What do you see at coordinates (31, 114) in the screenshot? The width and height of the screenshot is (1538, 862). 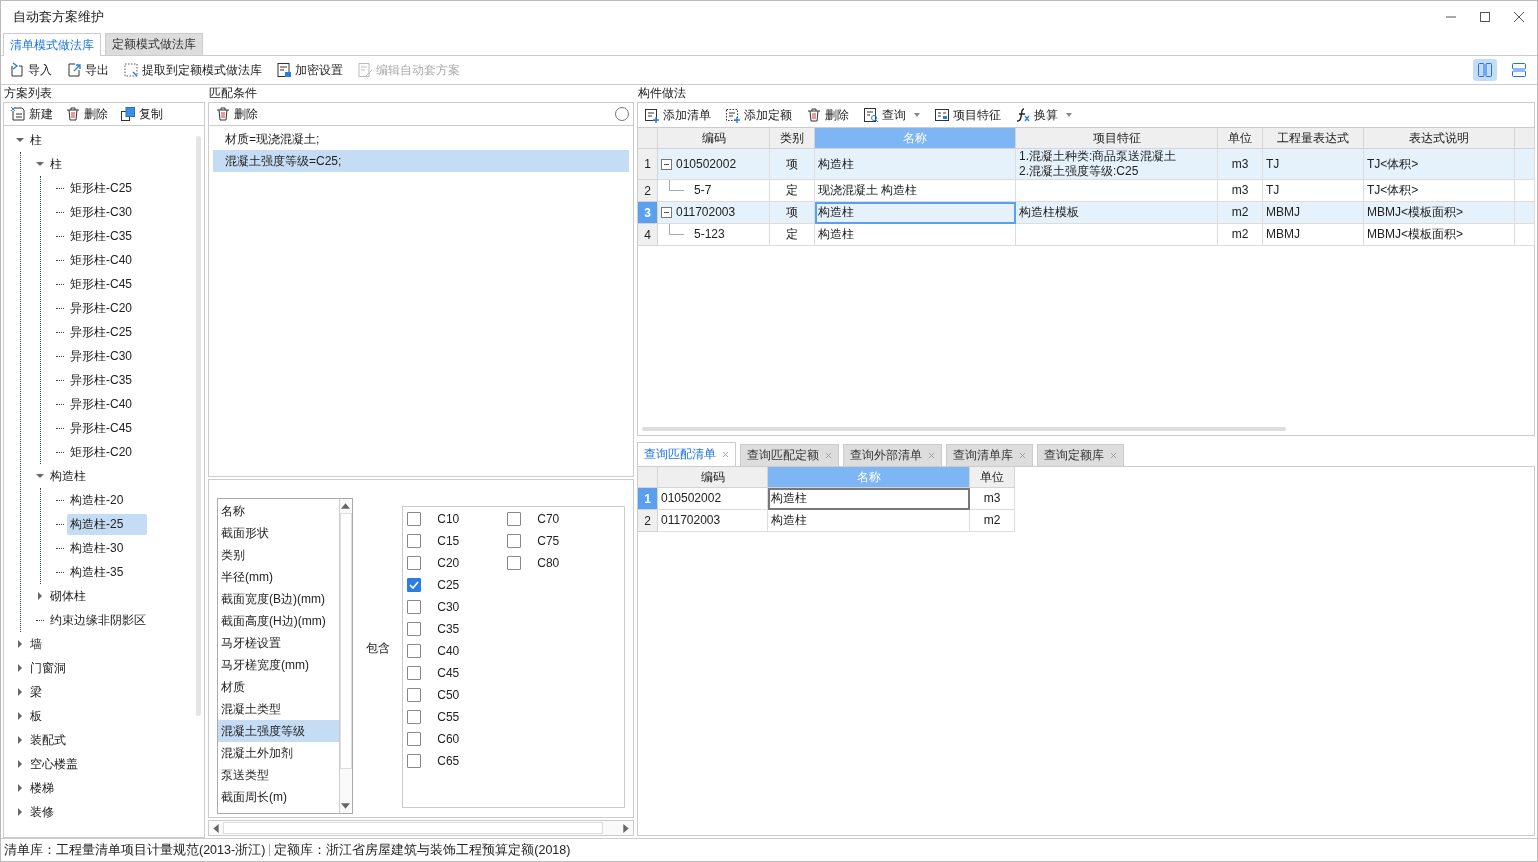 I see `toolbar-button: 新建` at bounding box center [31, 114].